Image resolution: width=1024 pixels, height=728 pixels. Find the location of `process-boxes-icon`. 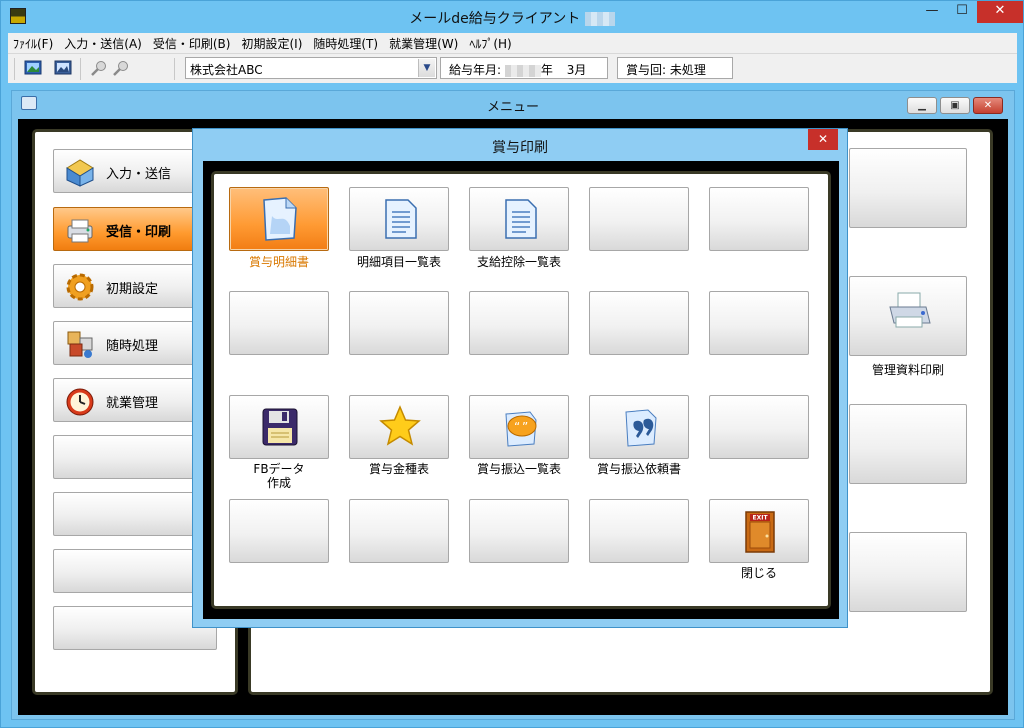

process-boxes-icon is located at coordinates (80, 344).